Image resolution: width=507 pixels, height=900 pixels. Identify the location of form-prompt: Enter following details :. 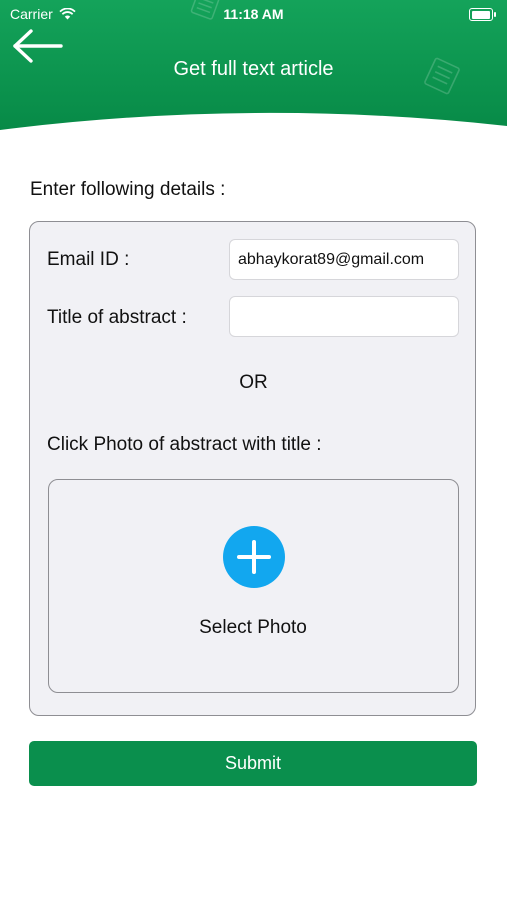
(128, 189).